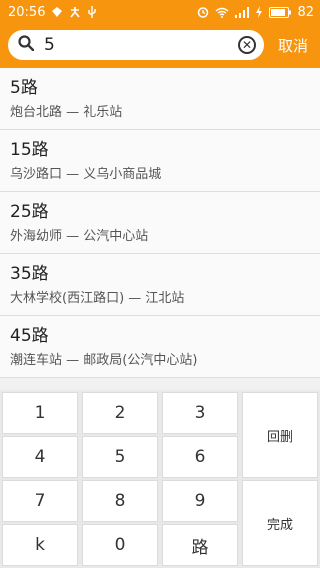  Describe the element at coordinates (305, 12) in the screenshot. I see `battery-level: 82` at that location.